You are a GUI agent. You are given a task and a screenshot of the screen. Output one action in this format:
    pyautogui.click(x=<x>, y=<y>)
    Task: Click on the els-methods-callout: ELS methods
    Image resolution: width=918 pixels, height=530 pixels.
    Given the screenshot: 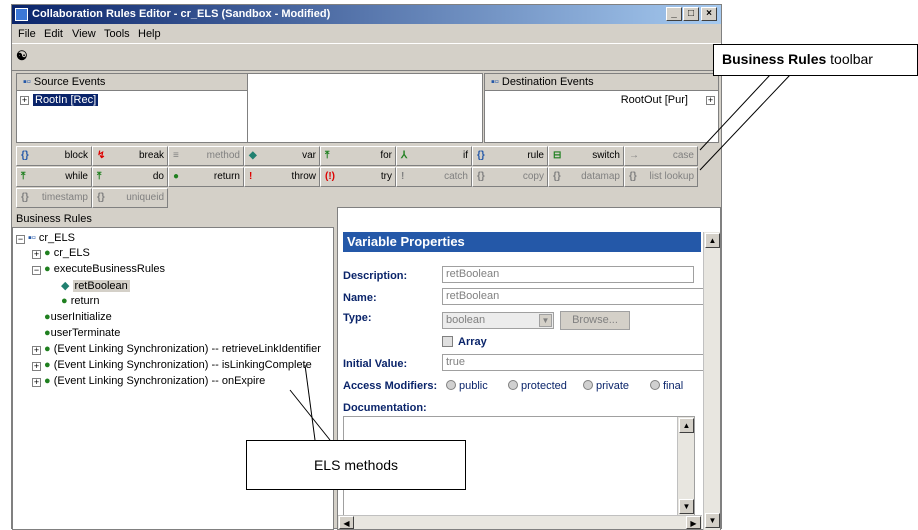 What is the action you would take?
    pyautogui.click(x=356, y=465)
    